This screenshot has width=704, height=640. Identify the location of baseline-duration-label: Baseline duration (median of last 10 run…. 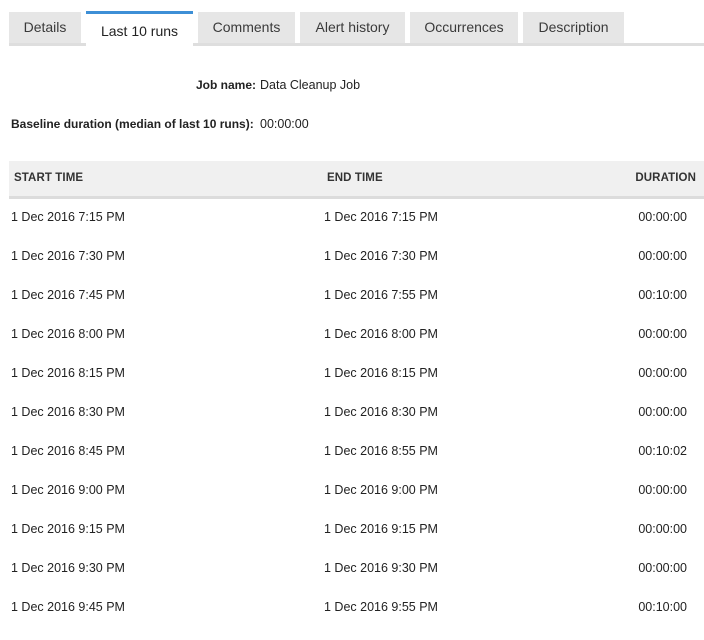
(132, 124).